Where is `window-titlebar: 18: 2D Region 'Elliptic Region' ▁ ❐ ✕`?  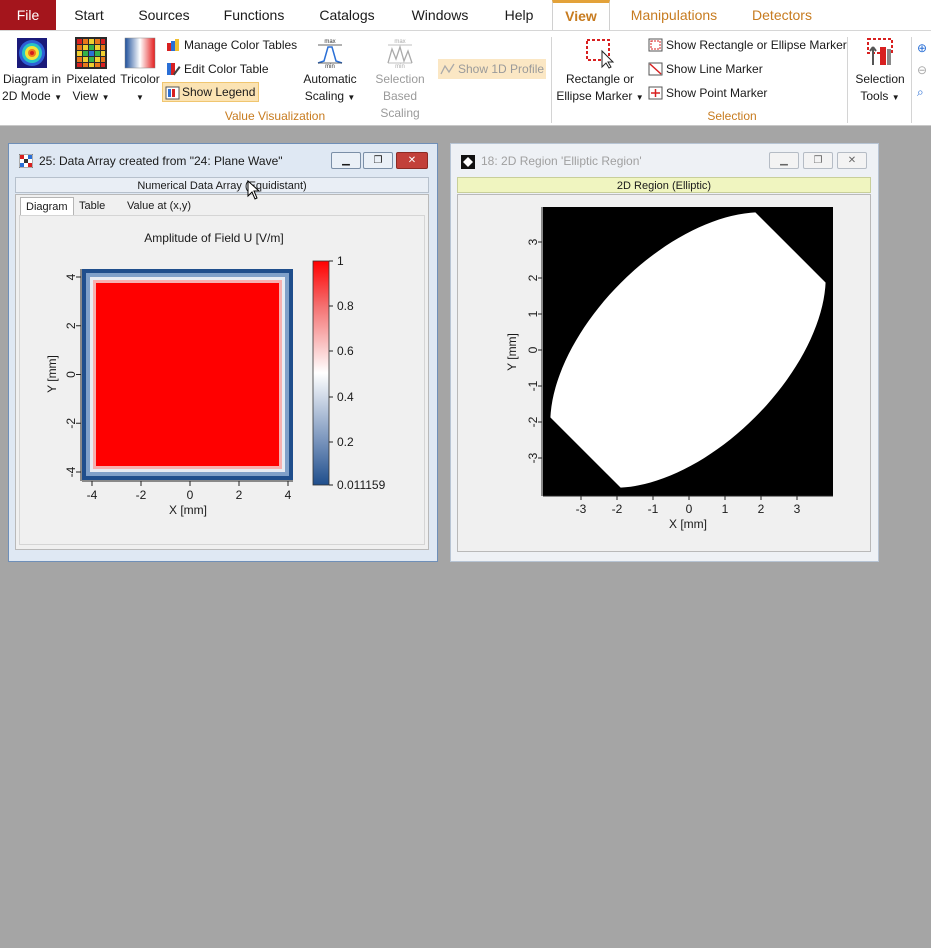 window-titlebar: 18: 2D Region 'Elliptic Region' ▁ ❐ ✕ is located at coordinates (664, 161).